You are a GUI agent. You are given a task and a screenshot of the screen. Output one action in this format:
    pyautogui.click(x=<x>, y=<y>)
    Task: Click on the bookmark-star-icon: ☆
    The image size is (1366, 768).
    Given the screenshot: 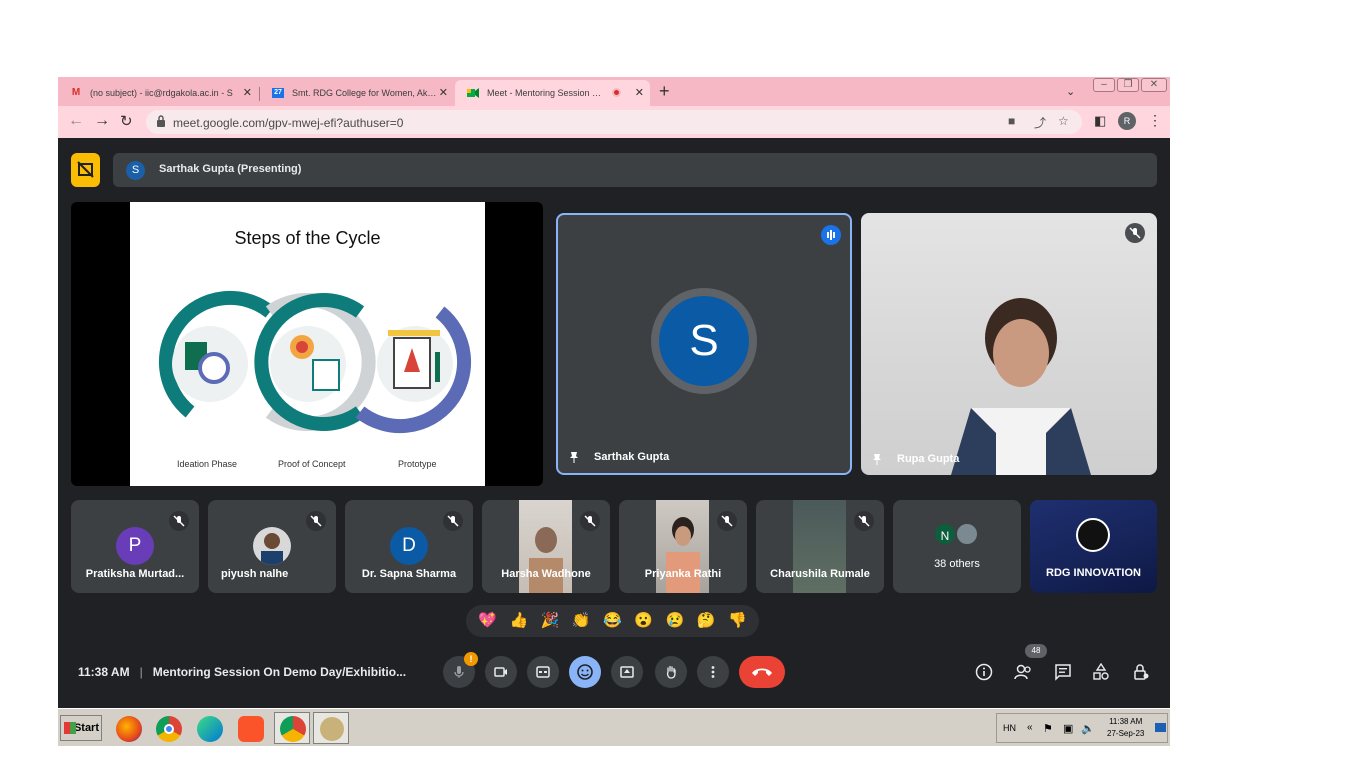 What is the action you would take?
    pyautogui.click(x=1063, y=121)
    